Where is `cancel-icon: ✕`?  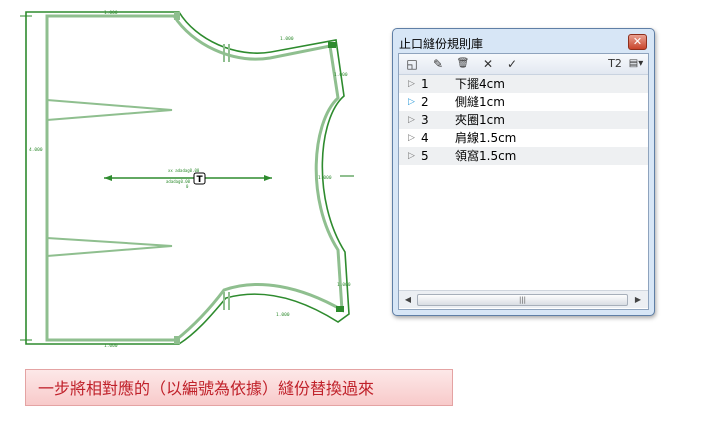 cancel-icon: ✕ is located at coordinates (488, 64).